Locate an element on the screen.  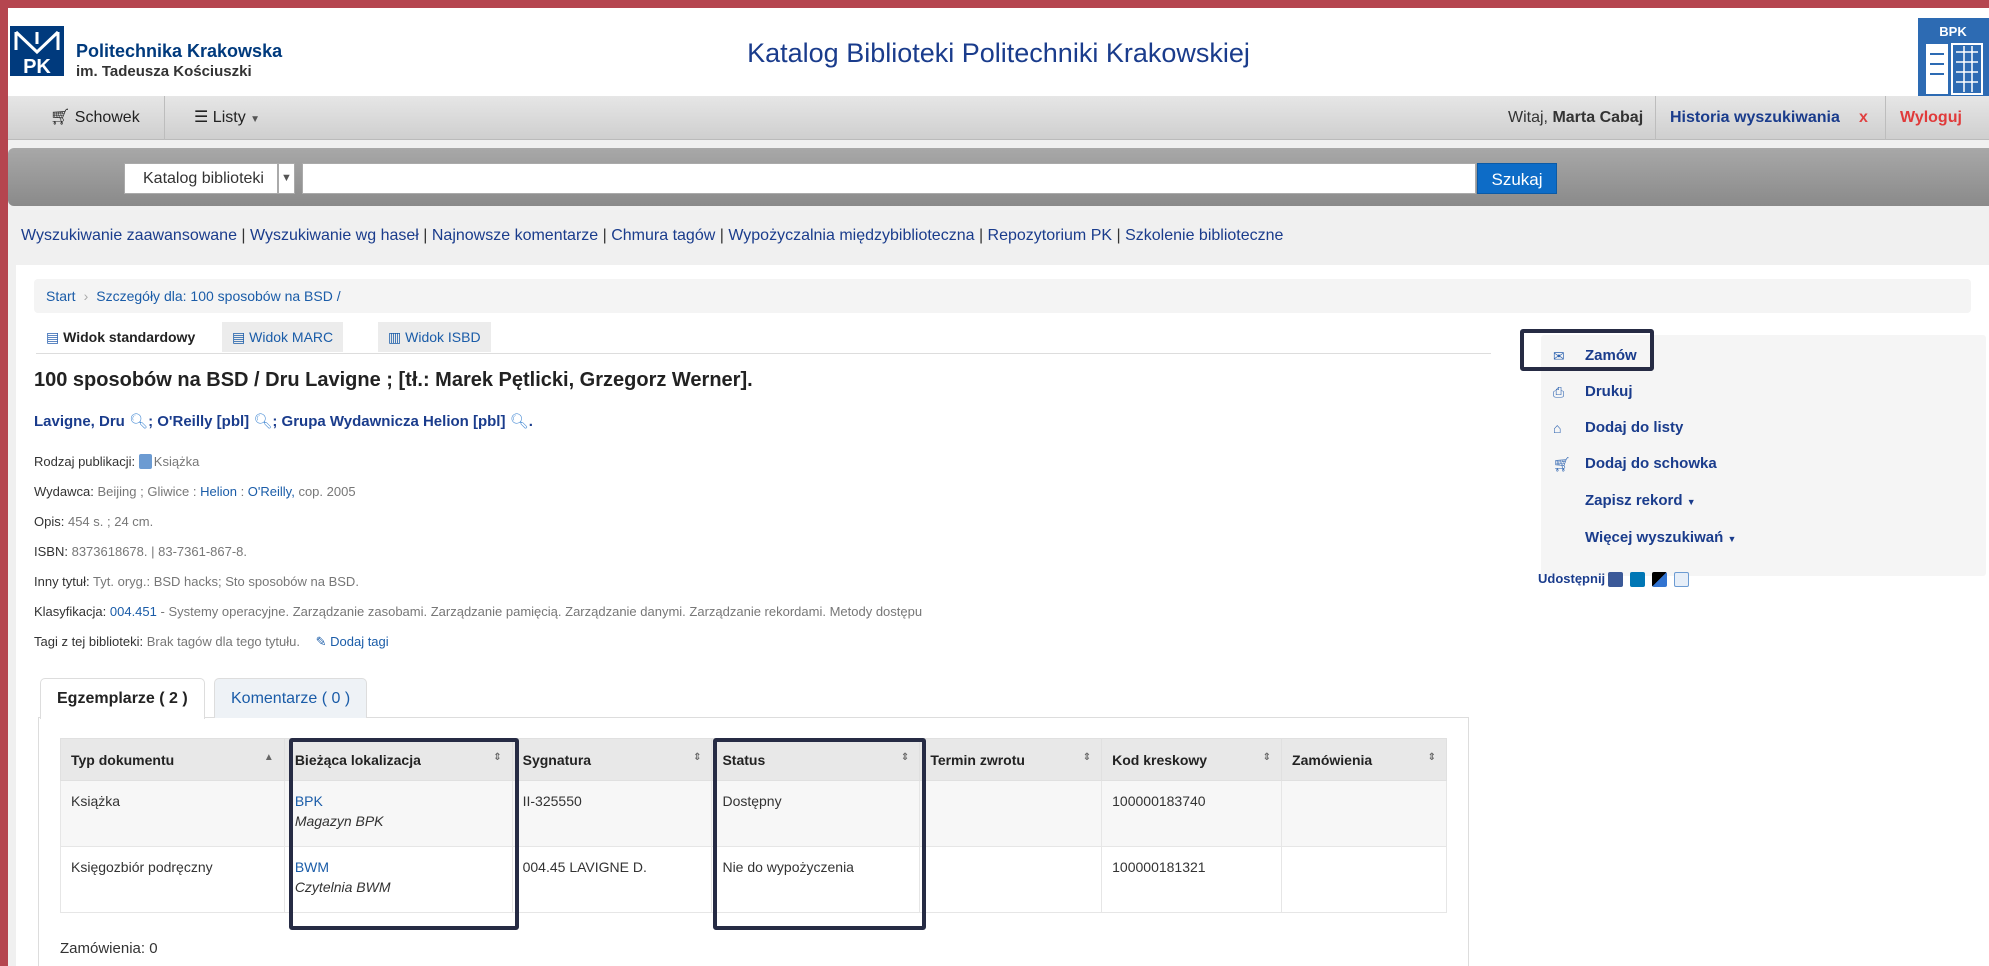
welcome-label: Witaj, is located at coordinates (1528, 117).